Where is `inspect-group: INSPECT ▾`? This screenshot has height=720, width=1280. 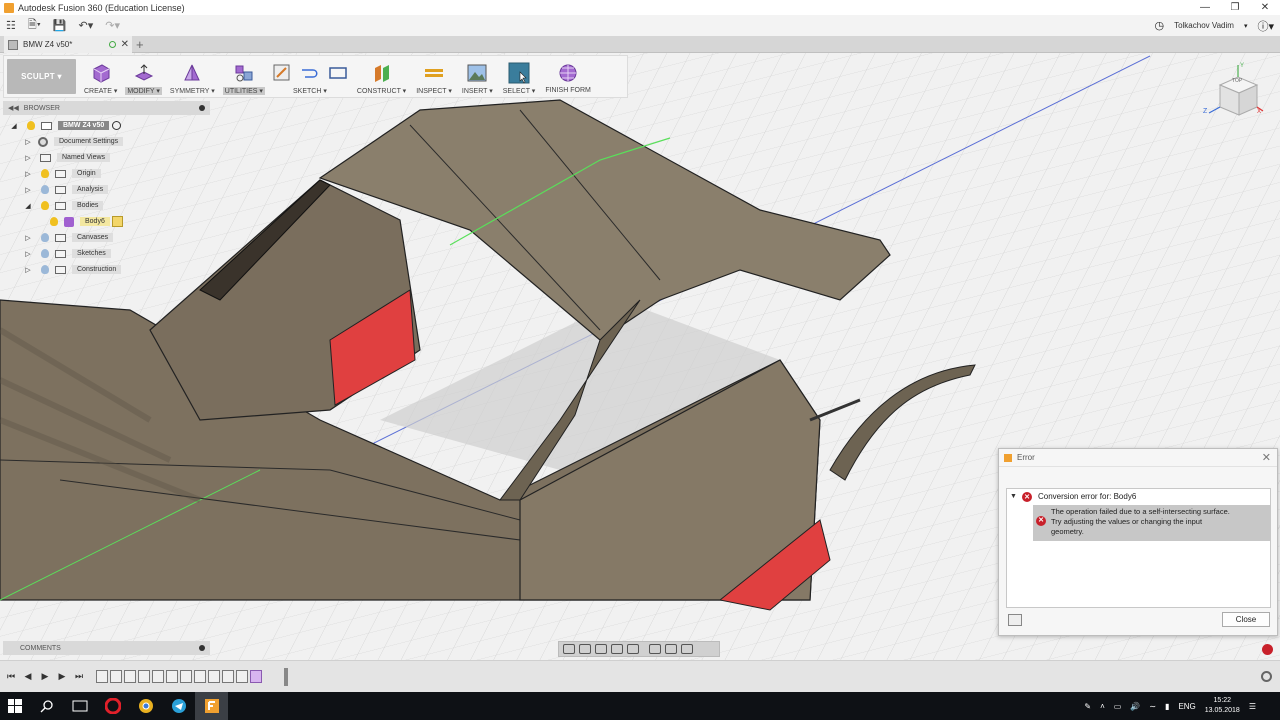 inspect-group: INSPECT ▾ is located at coordinates (434, 76).